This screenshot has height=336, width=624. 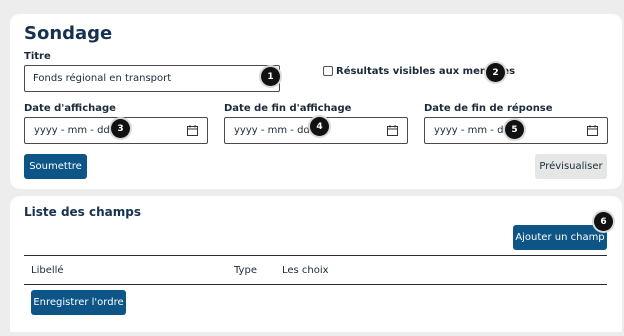 I want to click on end-display-date-placeholder: yyyy - mm - dd, so click(x=272, y=130).